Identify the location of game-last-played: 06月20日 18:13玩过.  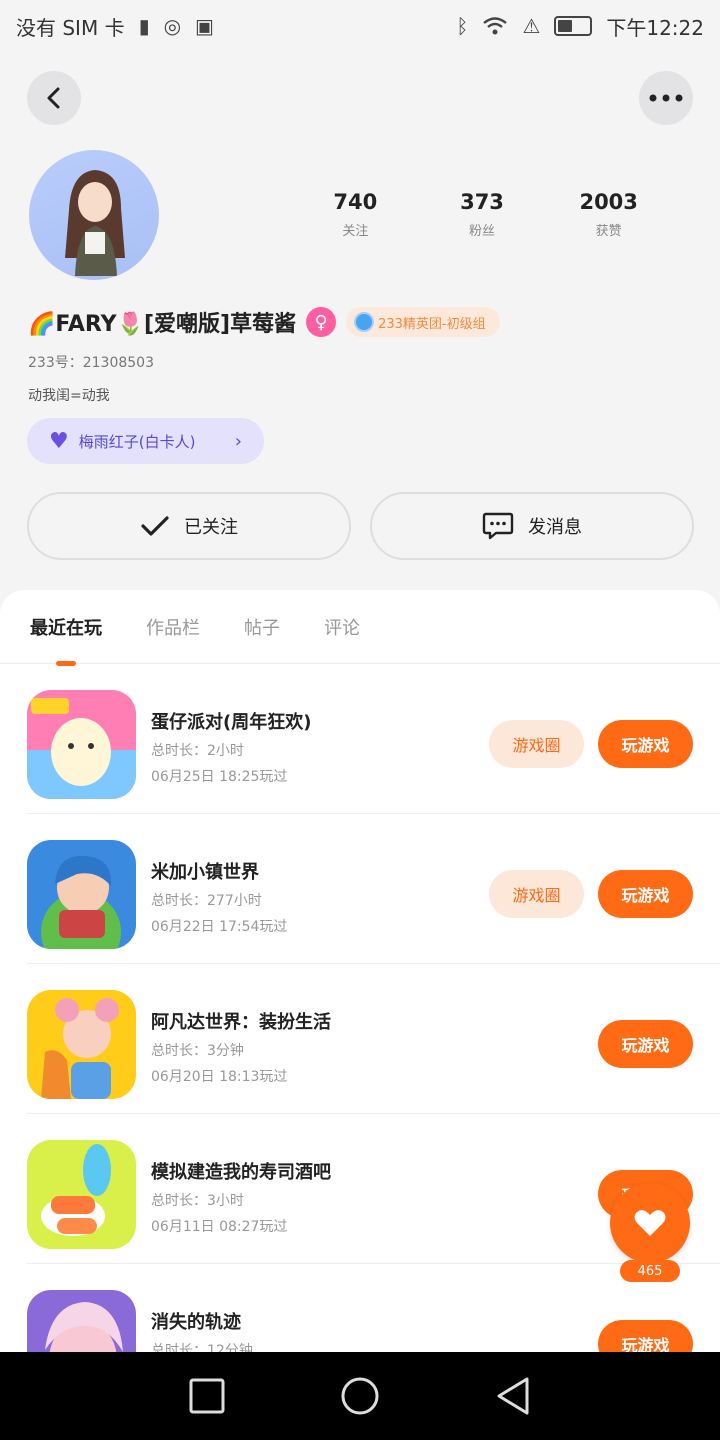
(219, 1077).